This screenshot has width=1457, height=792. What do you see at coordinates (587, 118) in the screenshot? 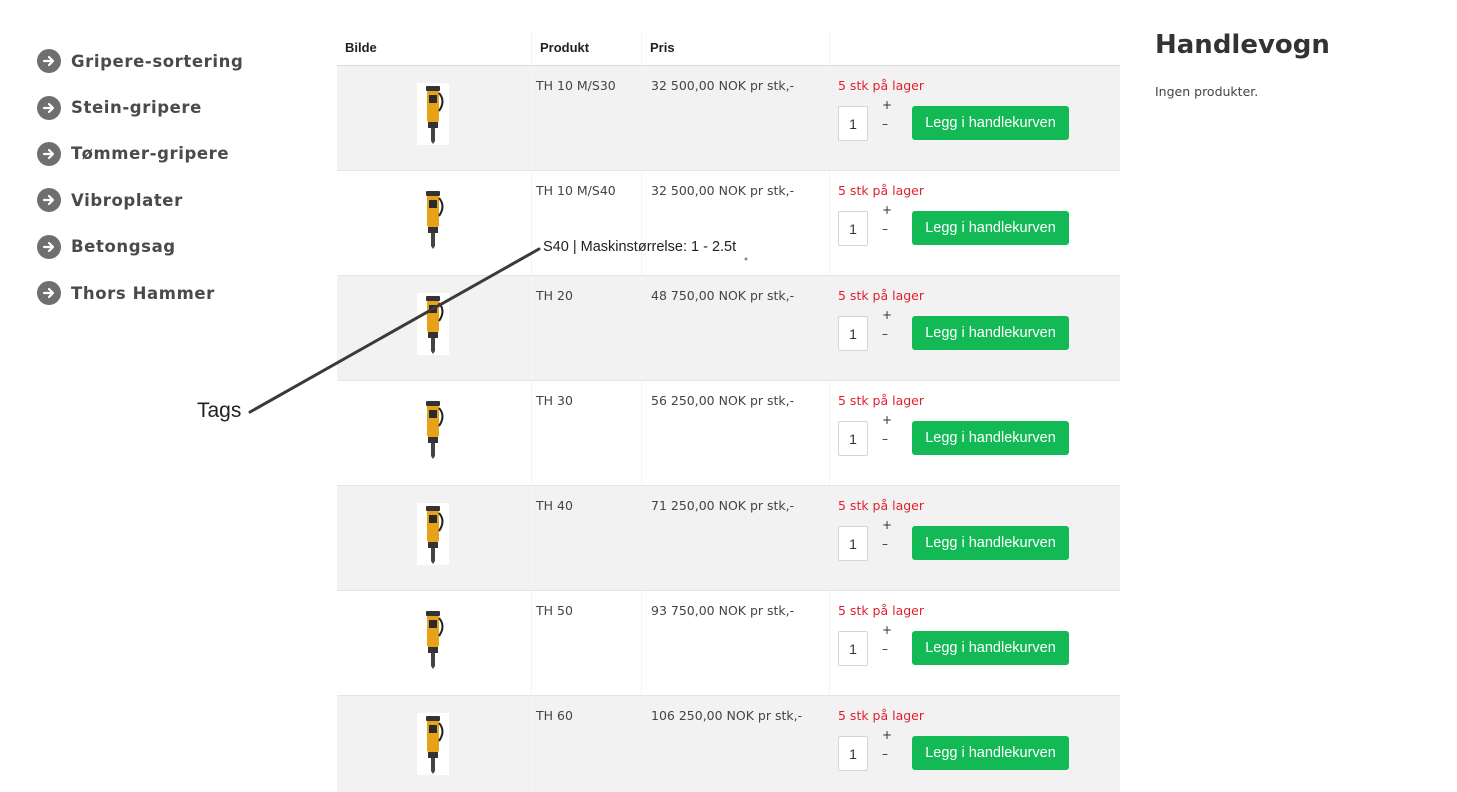
I see `product-name: TH 10 M/S30` at bounding box center [587, 118].